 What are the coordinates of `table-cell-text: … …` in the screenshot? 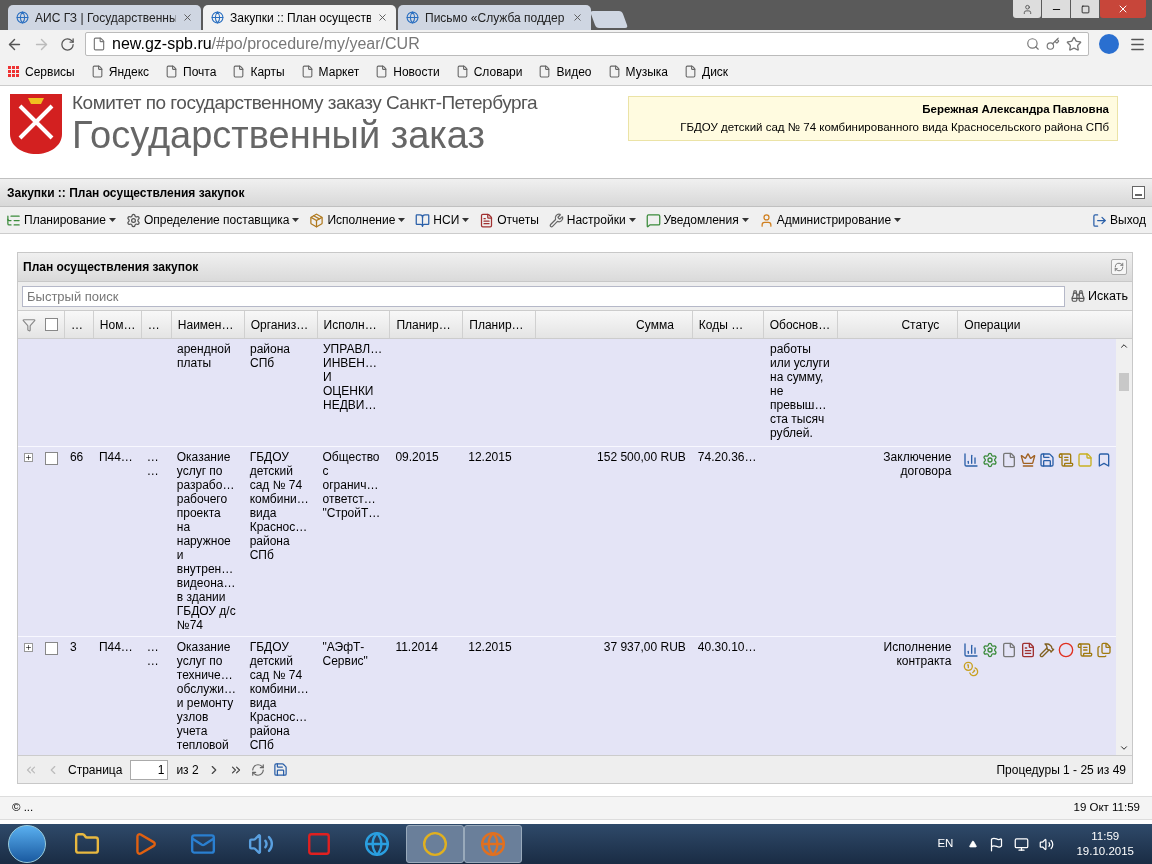 It's located at (153, 464).